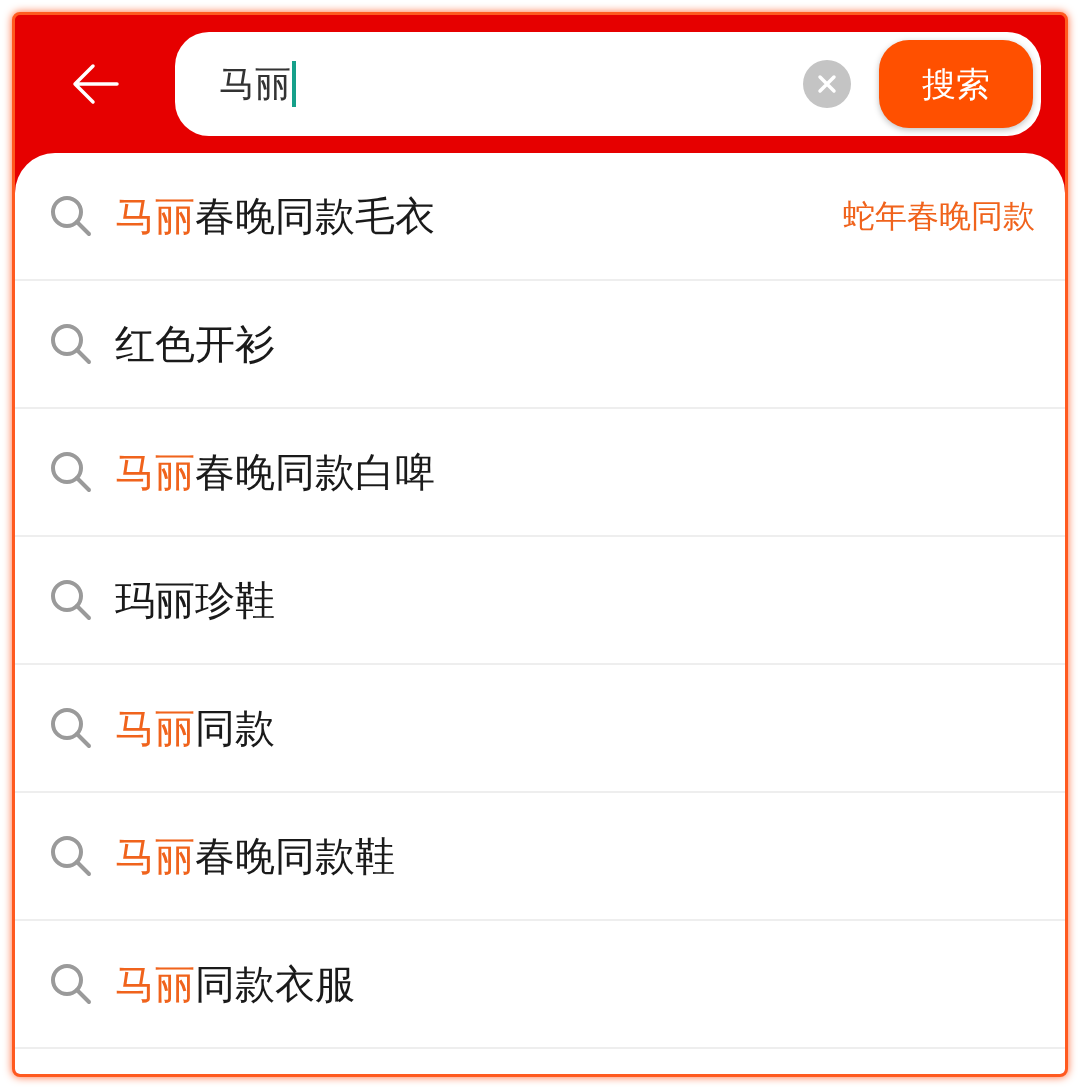  What do you see at coordinates (275, 472) in the screenshot?
I see `suggestion-text: 马丽春晚同款白啤` at bounding box center [275, 472].